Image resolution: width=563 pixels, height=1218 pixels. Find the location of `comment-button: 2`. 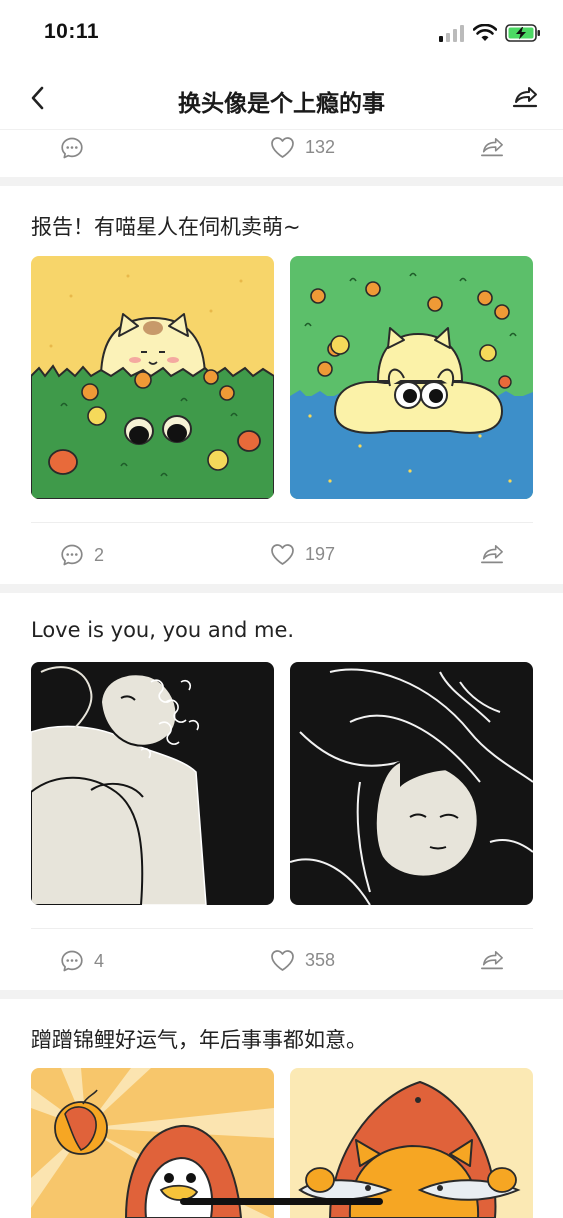

comment-button: 2 is located at coordinates (82, 555).